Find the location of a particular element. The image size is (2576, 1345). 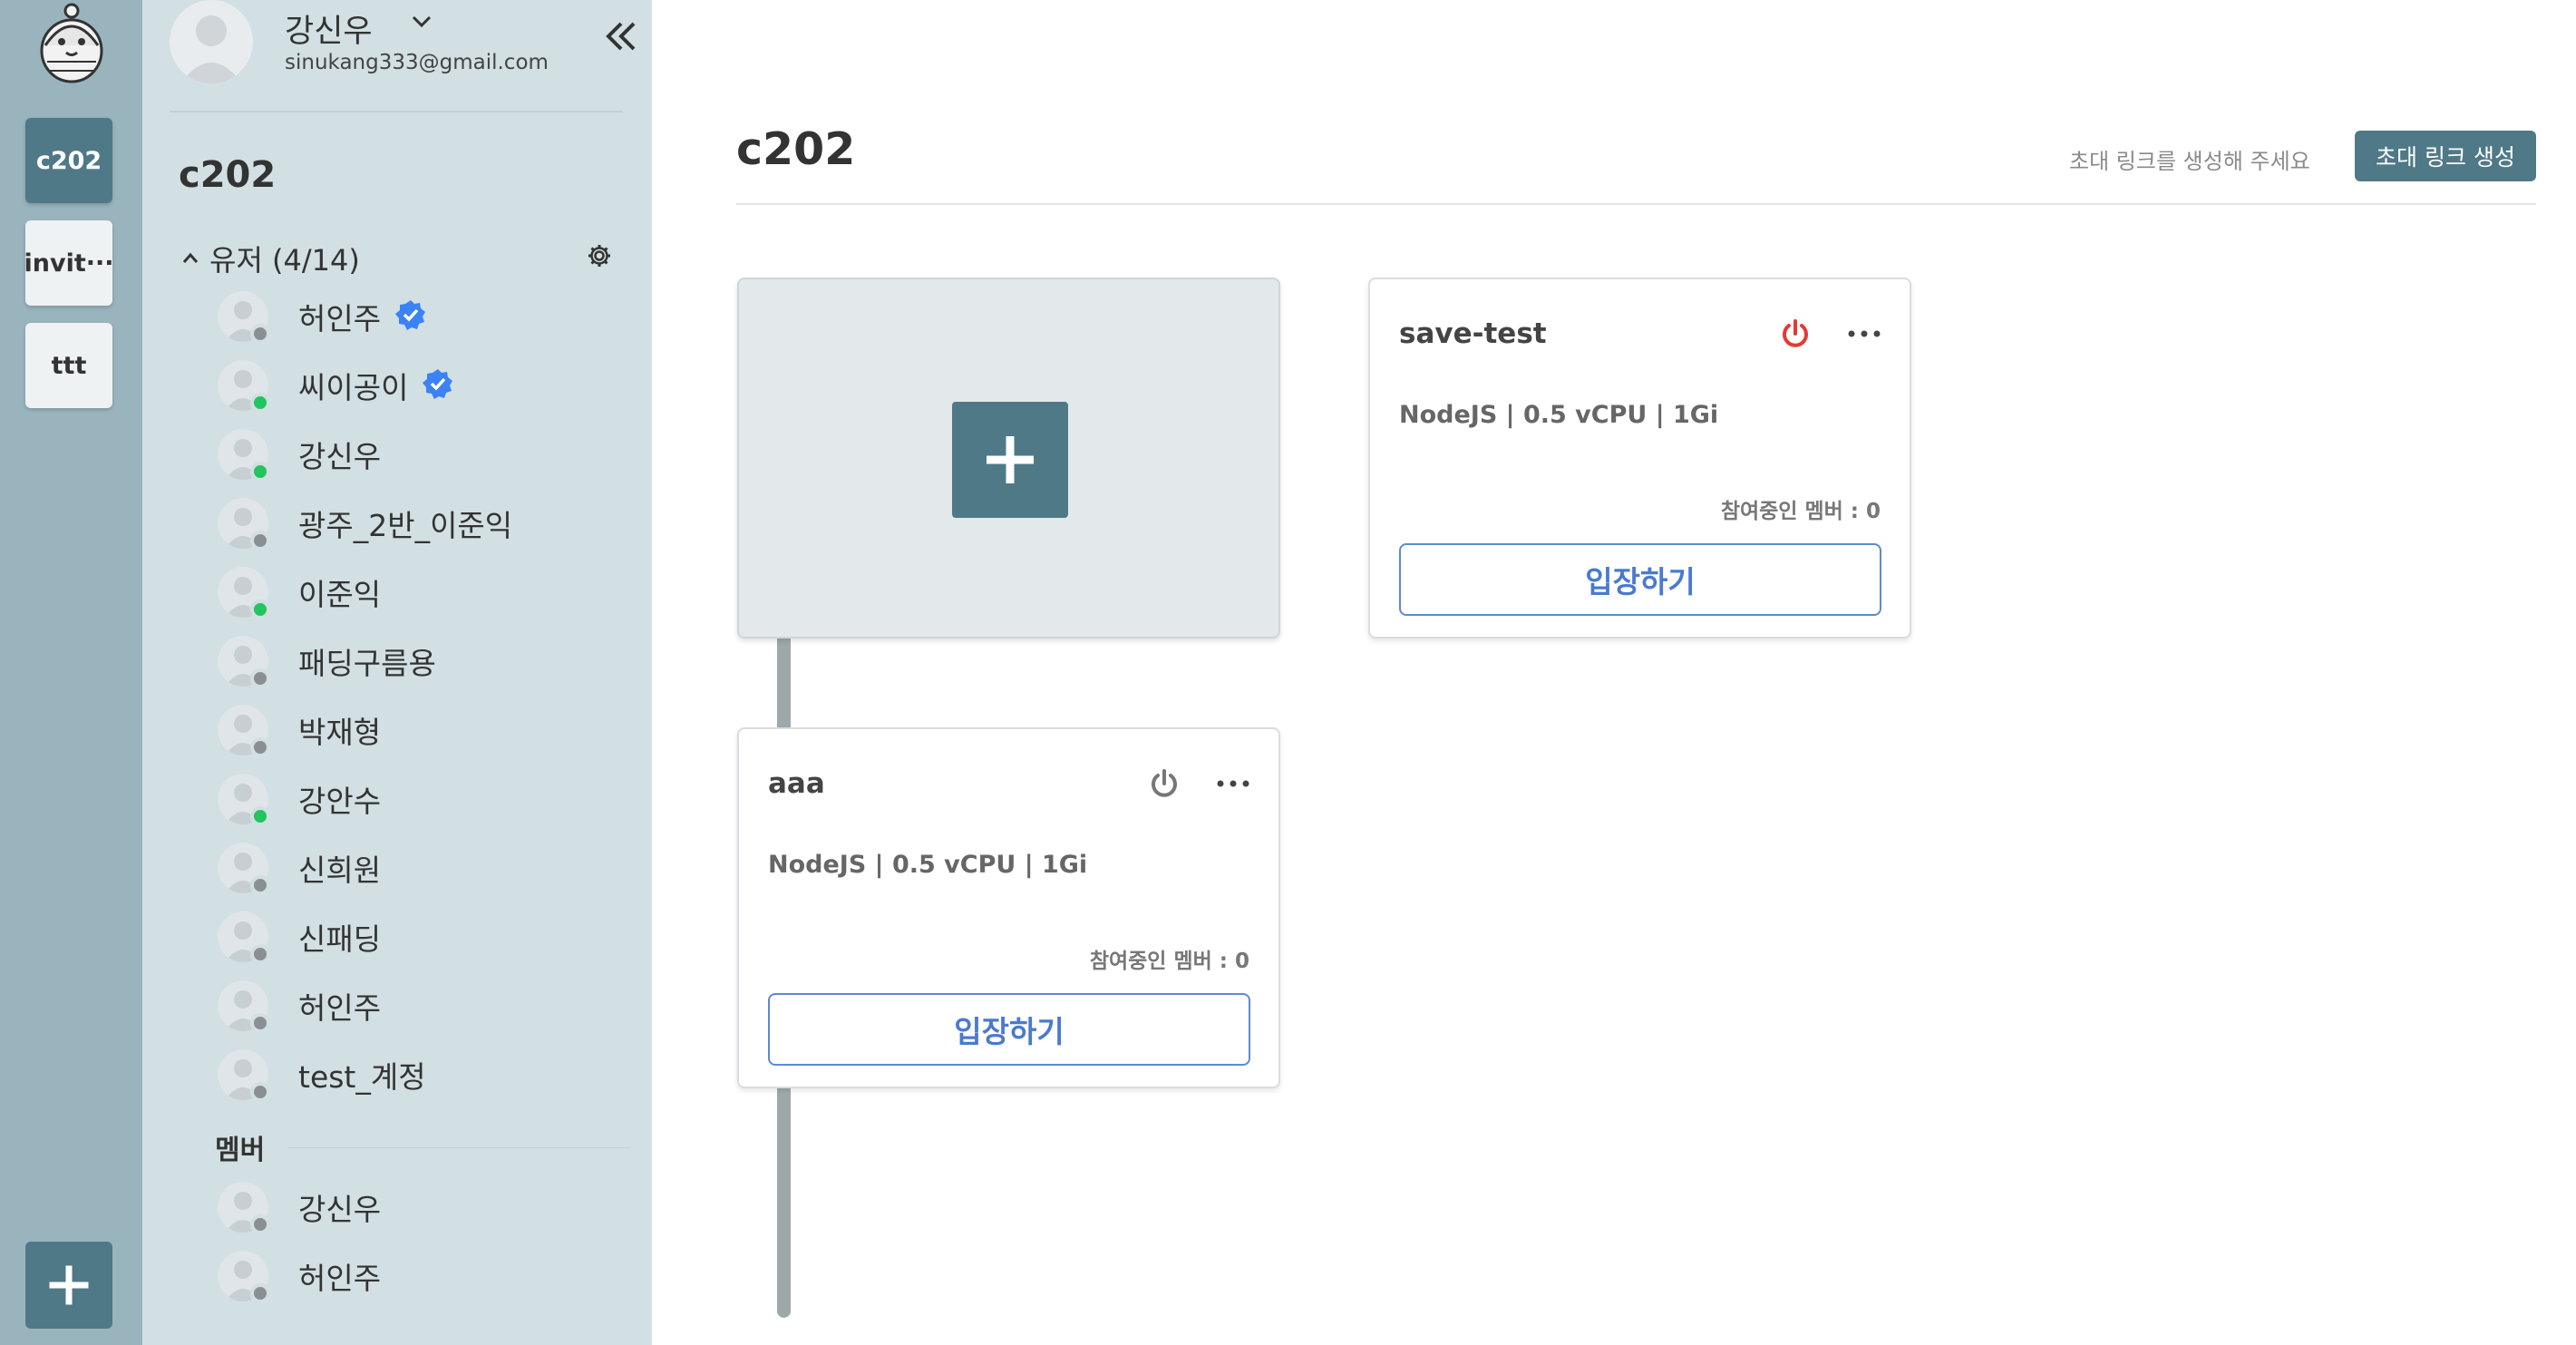

user-name: 박재형 is located at coordinates (340, 732).